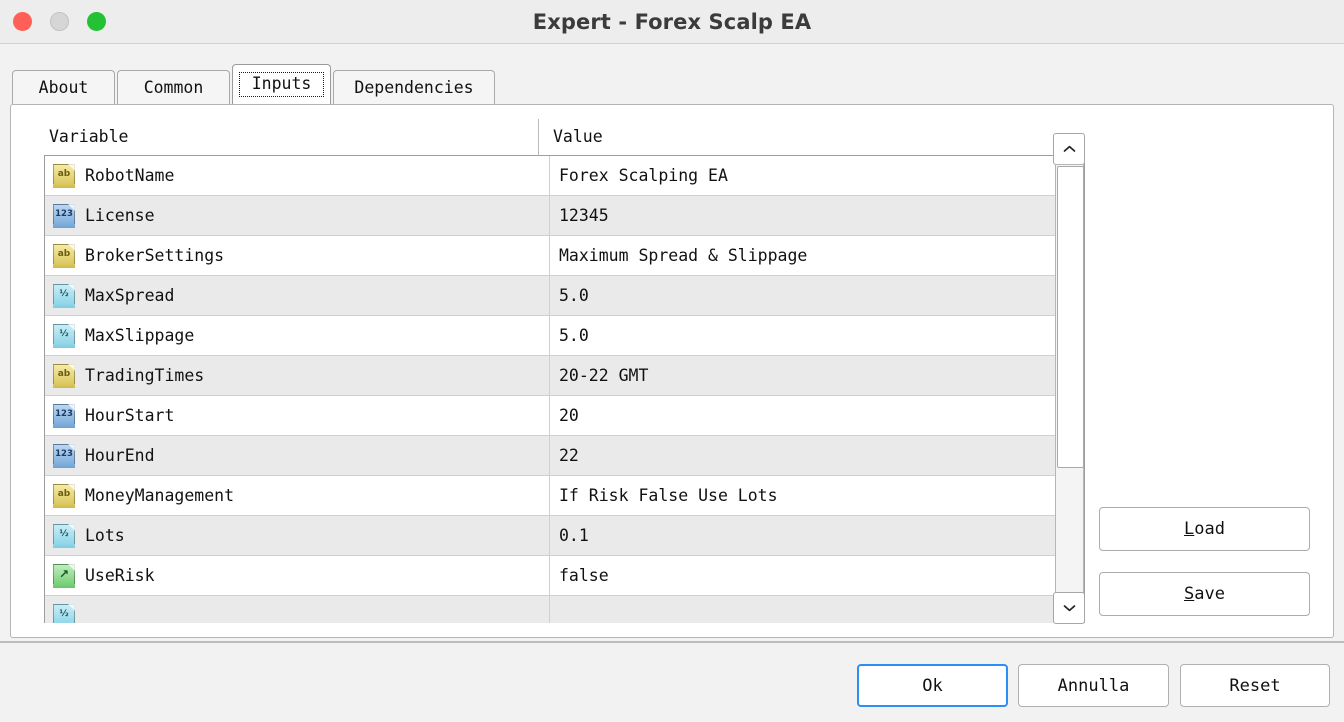  I want to click on table-header-row: Variable Value, so click(559, 137).